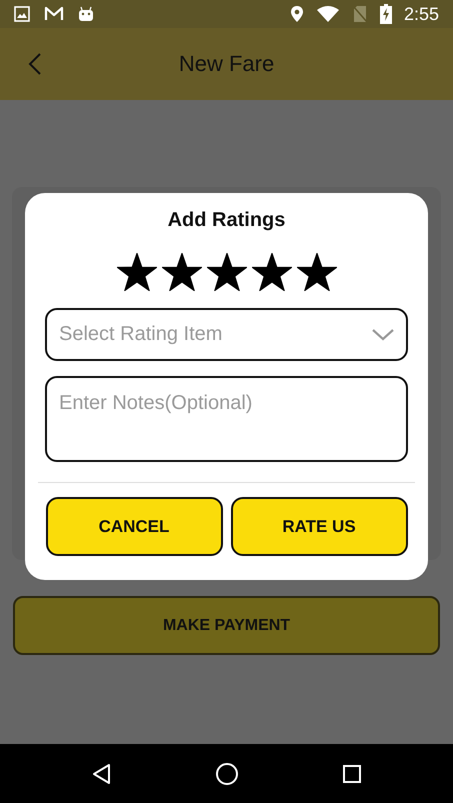  What do you see at coordinates (35, 64) in the screenshot?
I see `back-icon` at bounding box center [35, 64].